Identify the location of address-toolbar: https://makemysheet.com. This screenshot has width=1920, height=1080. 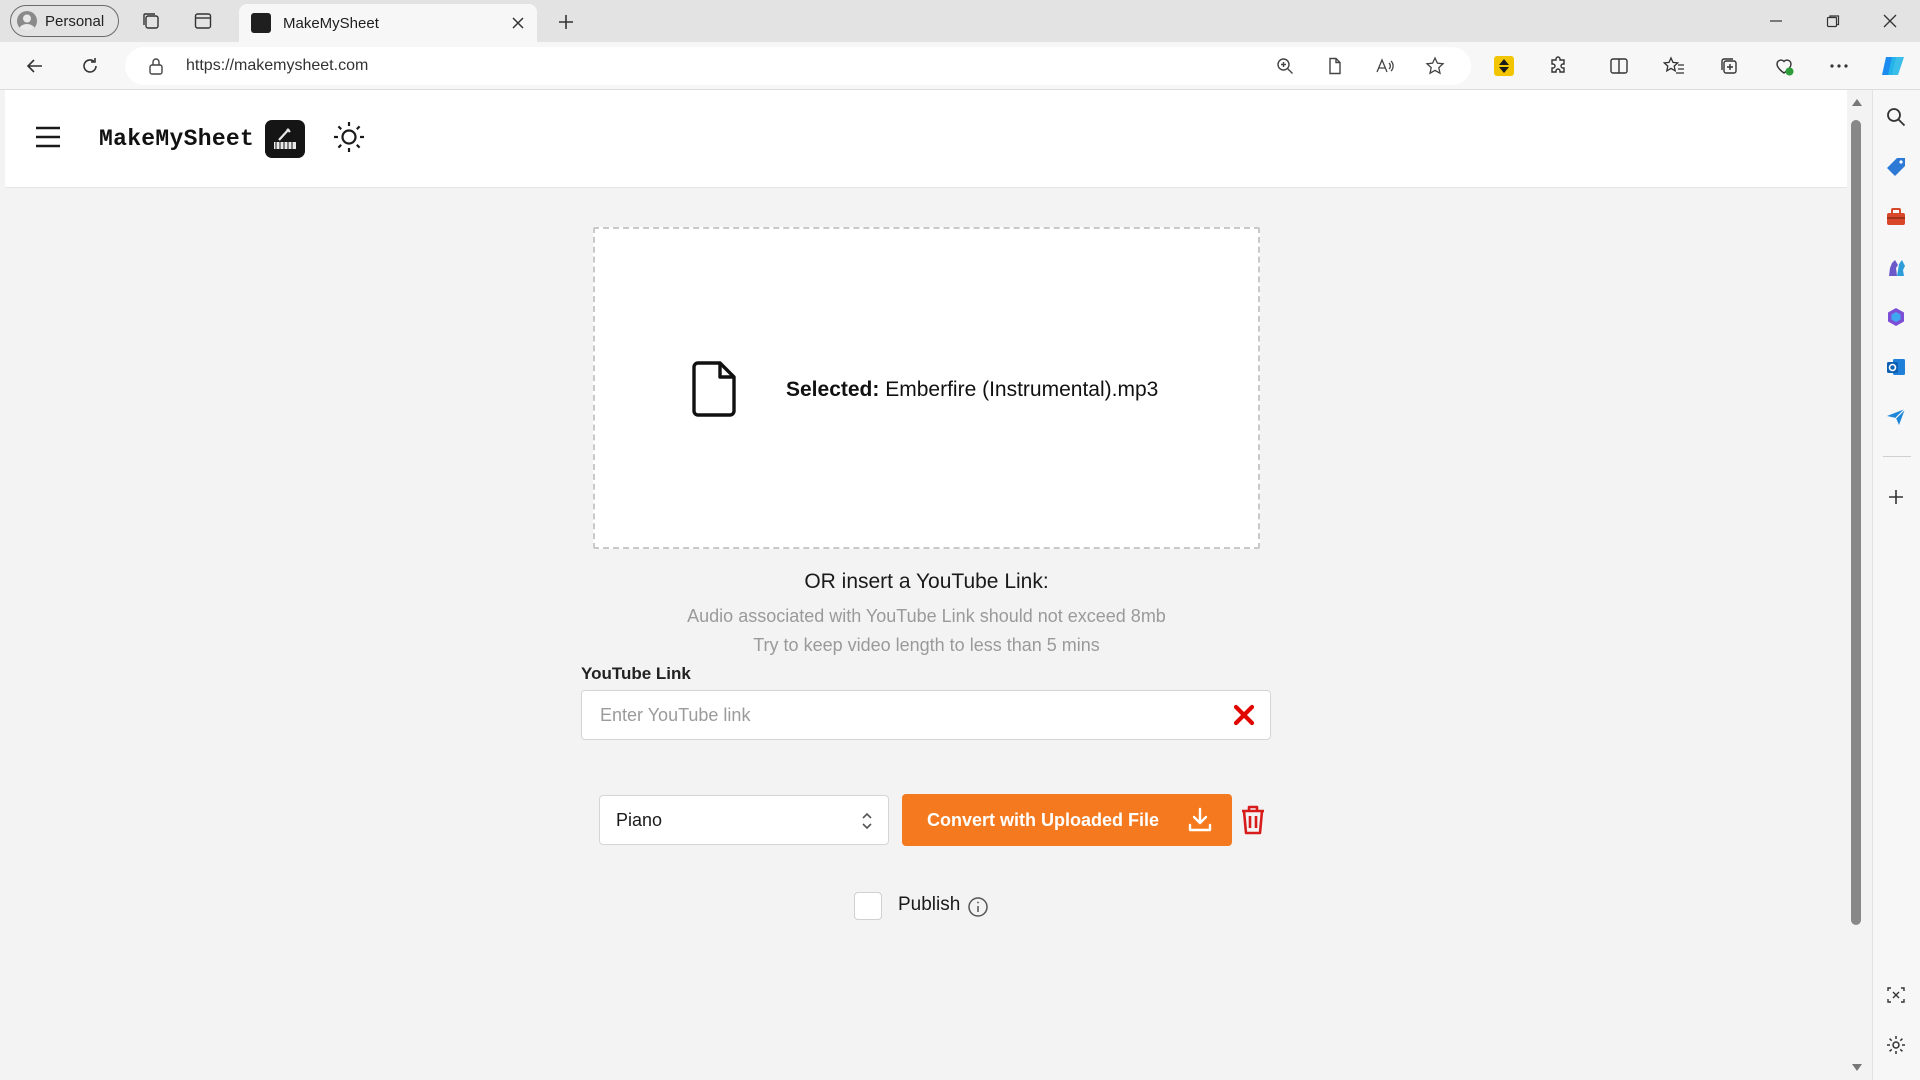
(960, 66).